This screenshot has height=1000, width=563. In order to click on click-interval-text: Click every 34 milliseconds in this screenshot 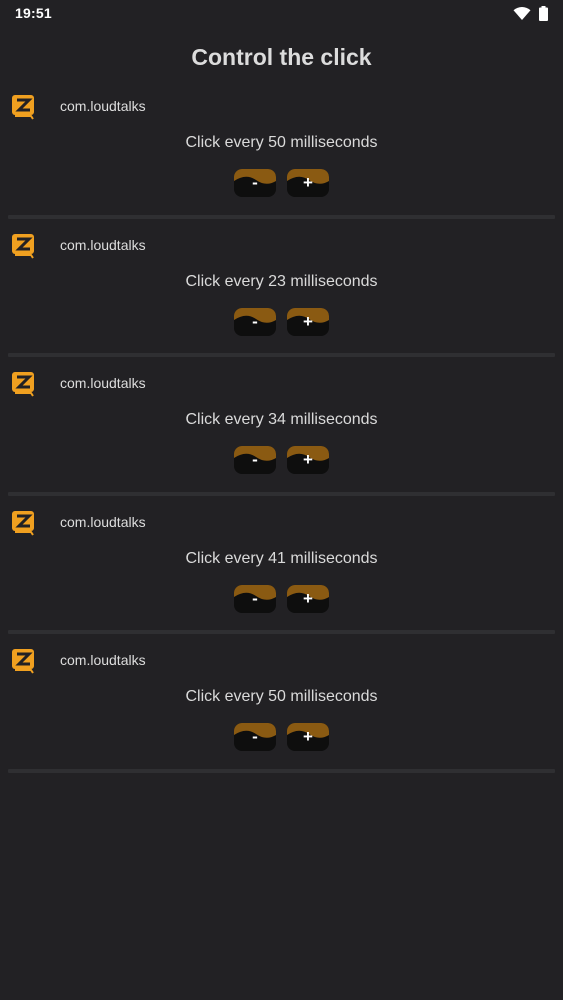, I will do `click(281, 419)`.